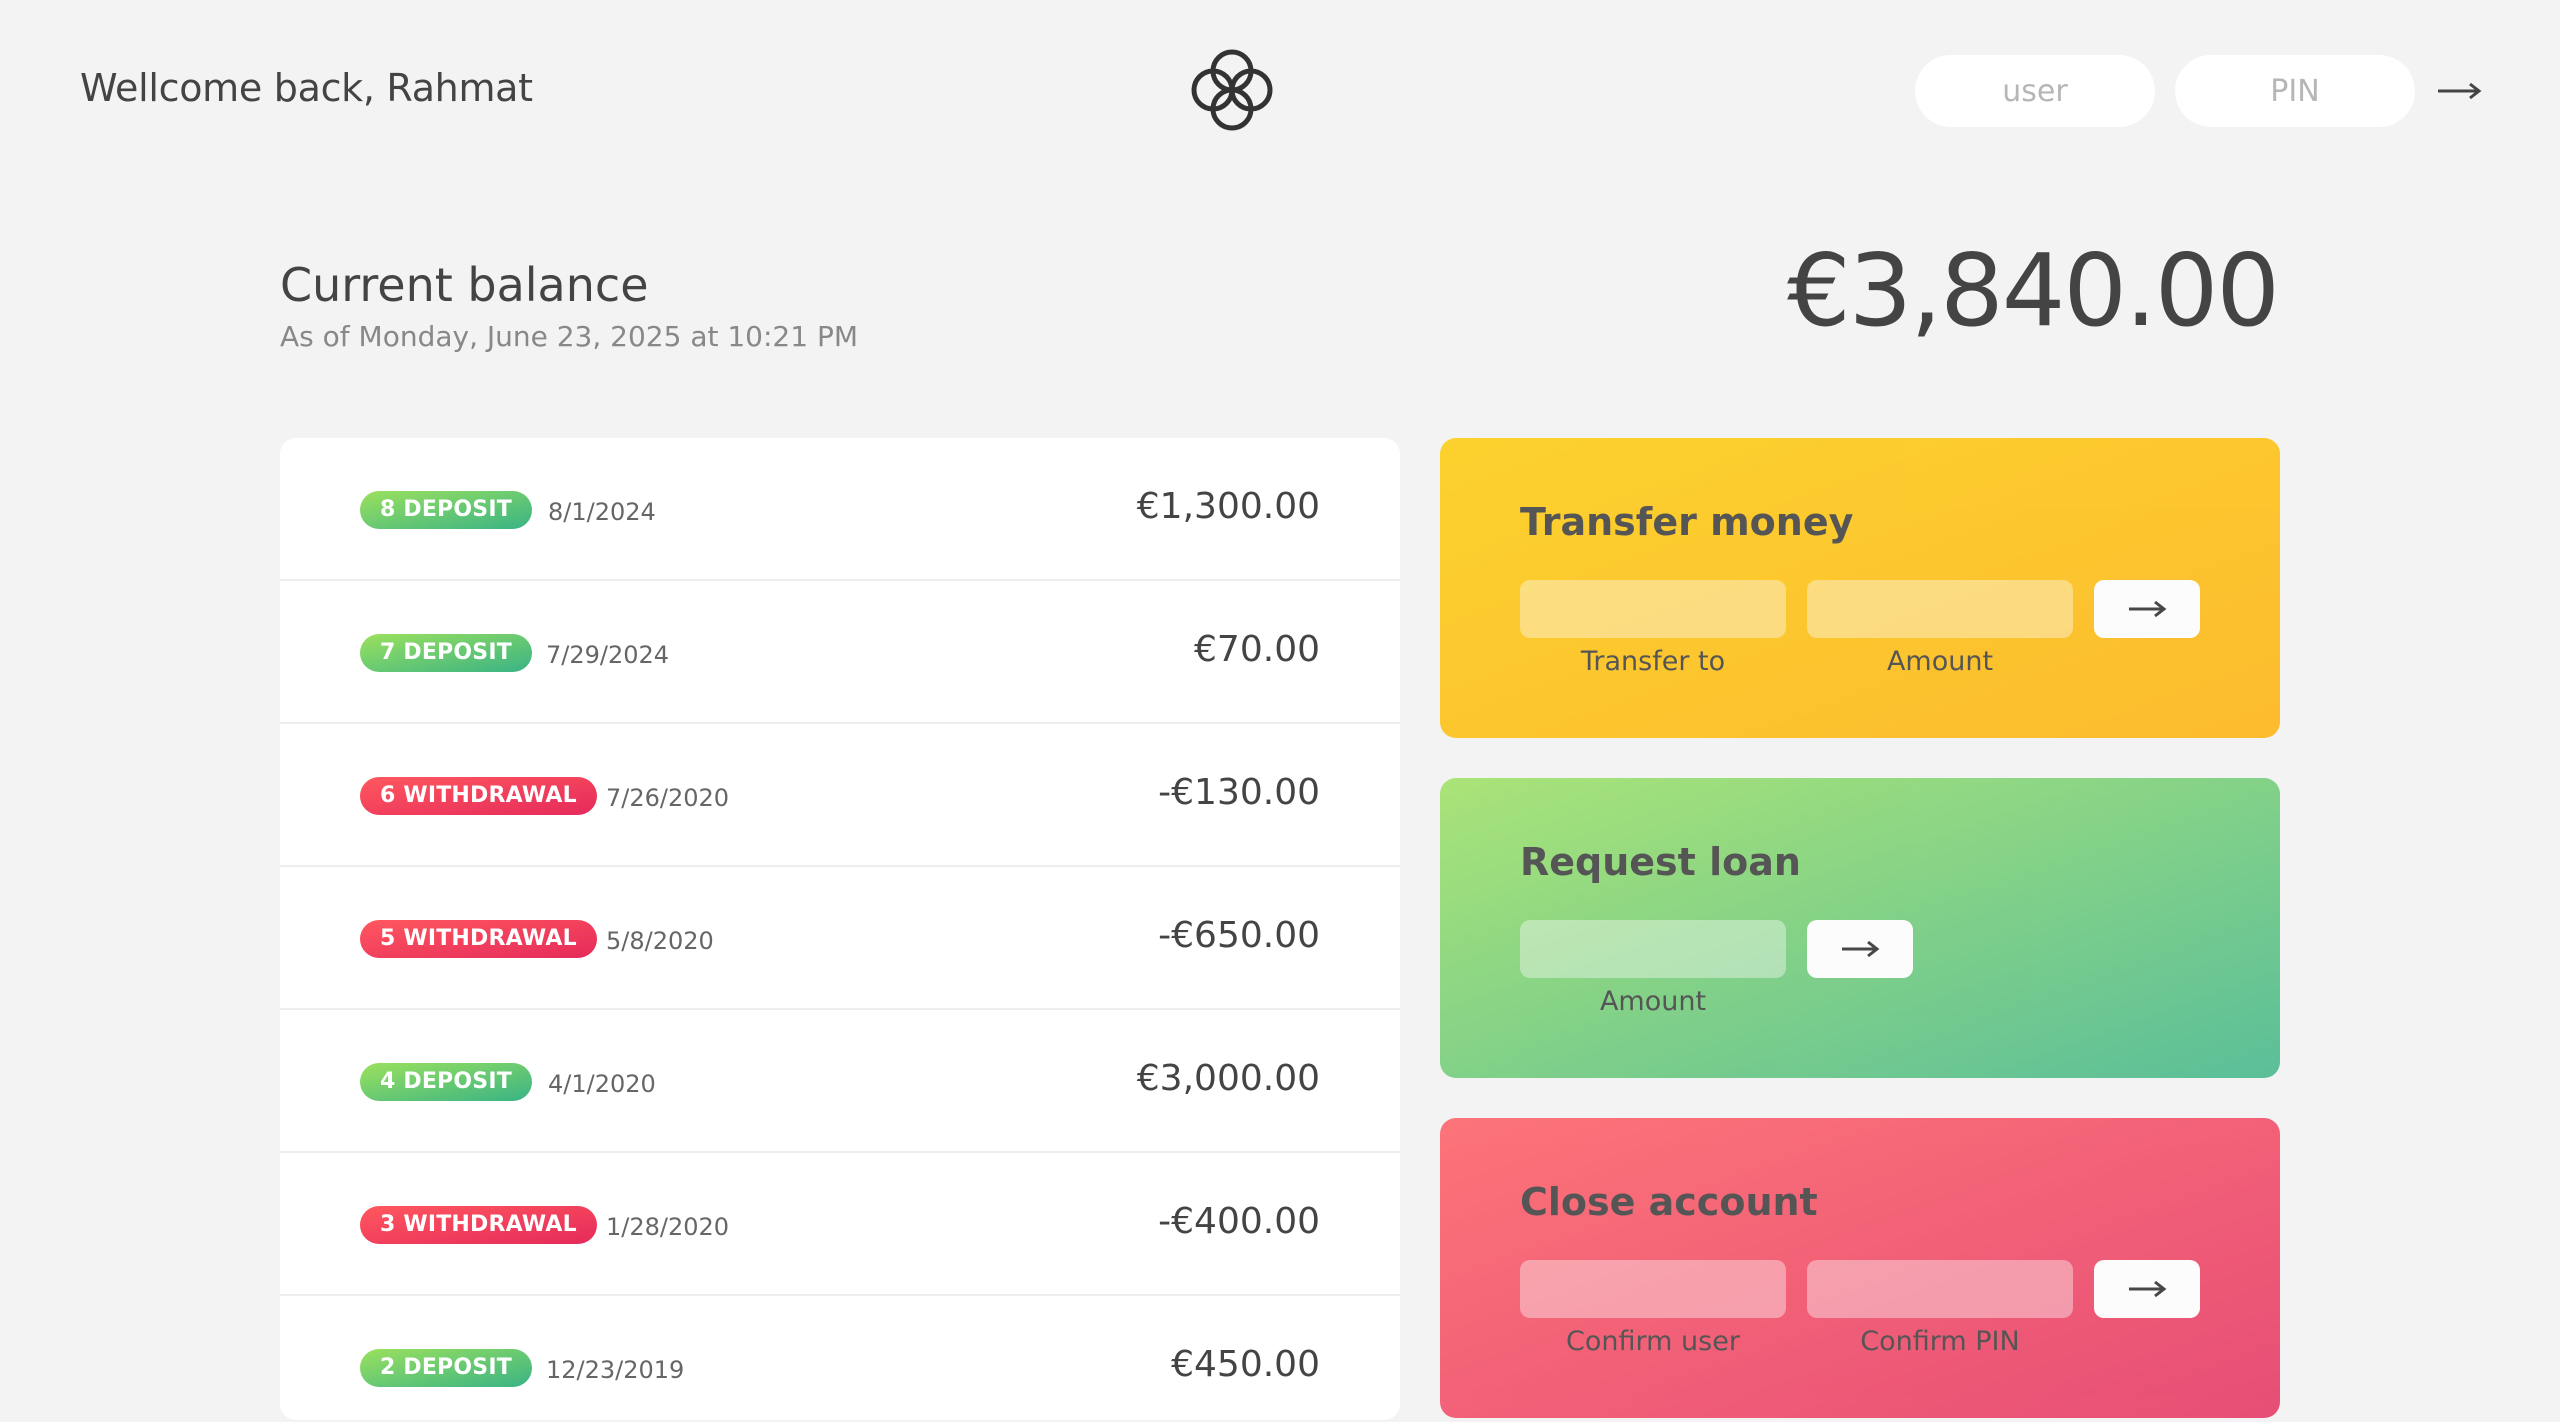  Describe the element at coordinates (602, 512) in the screenshot. I see `movement-date: 8/1/2024` at that location.